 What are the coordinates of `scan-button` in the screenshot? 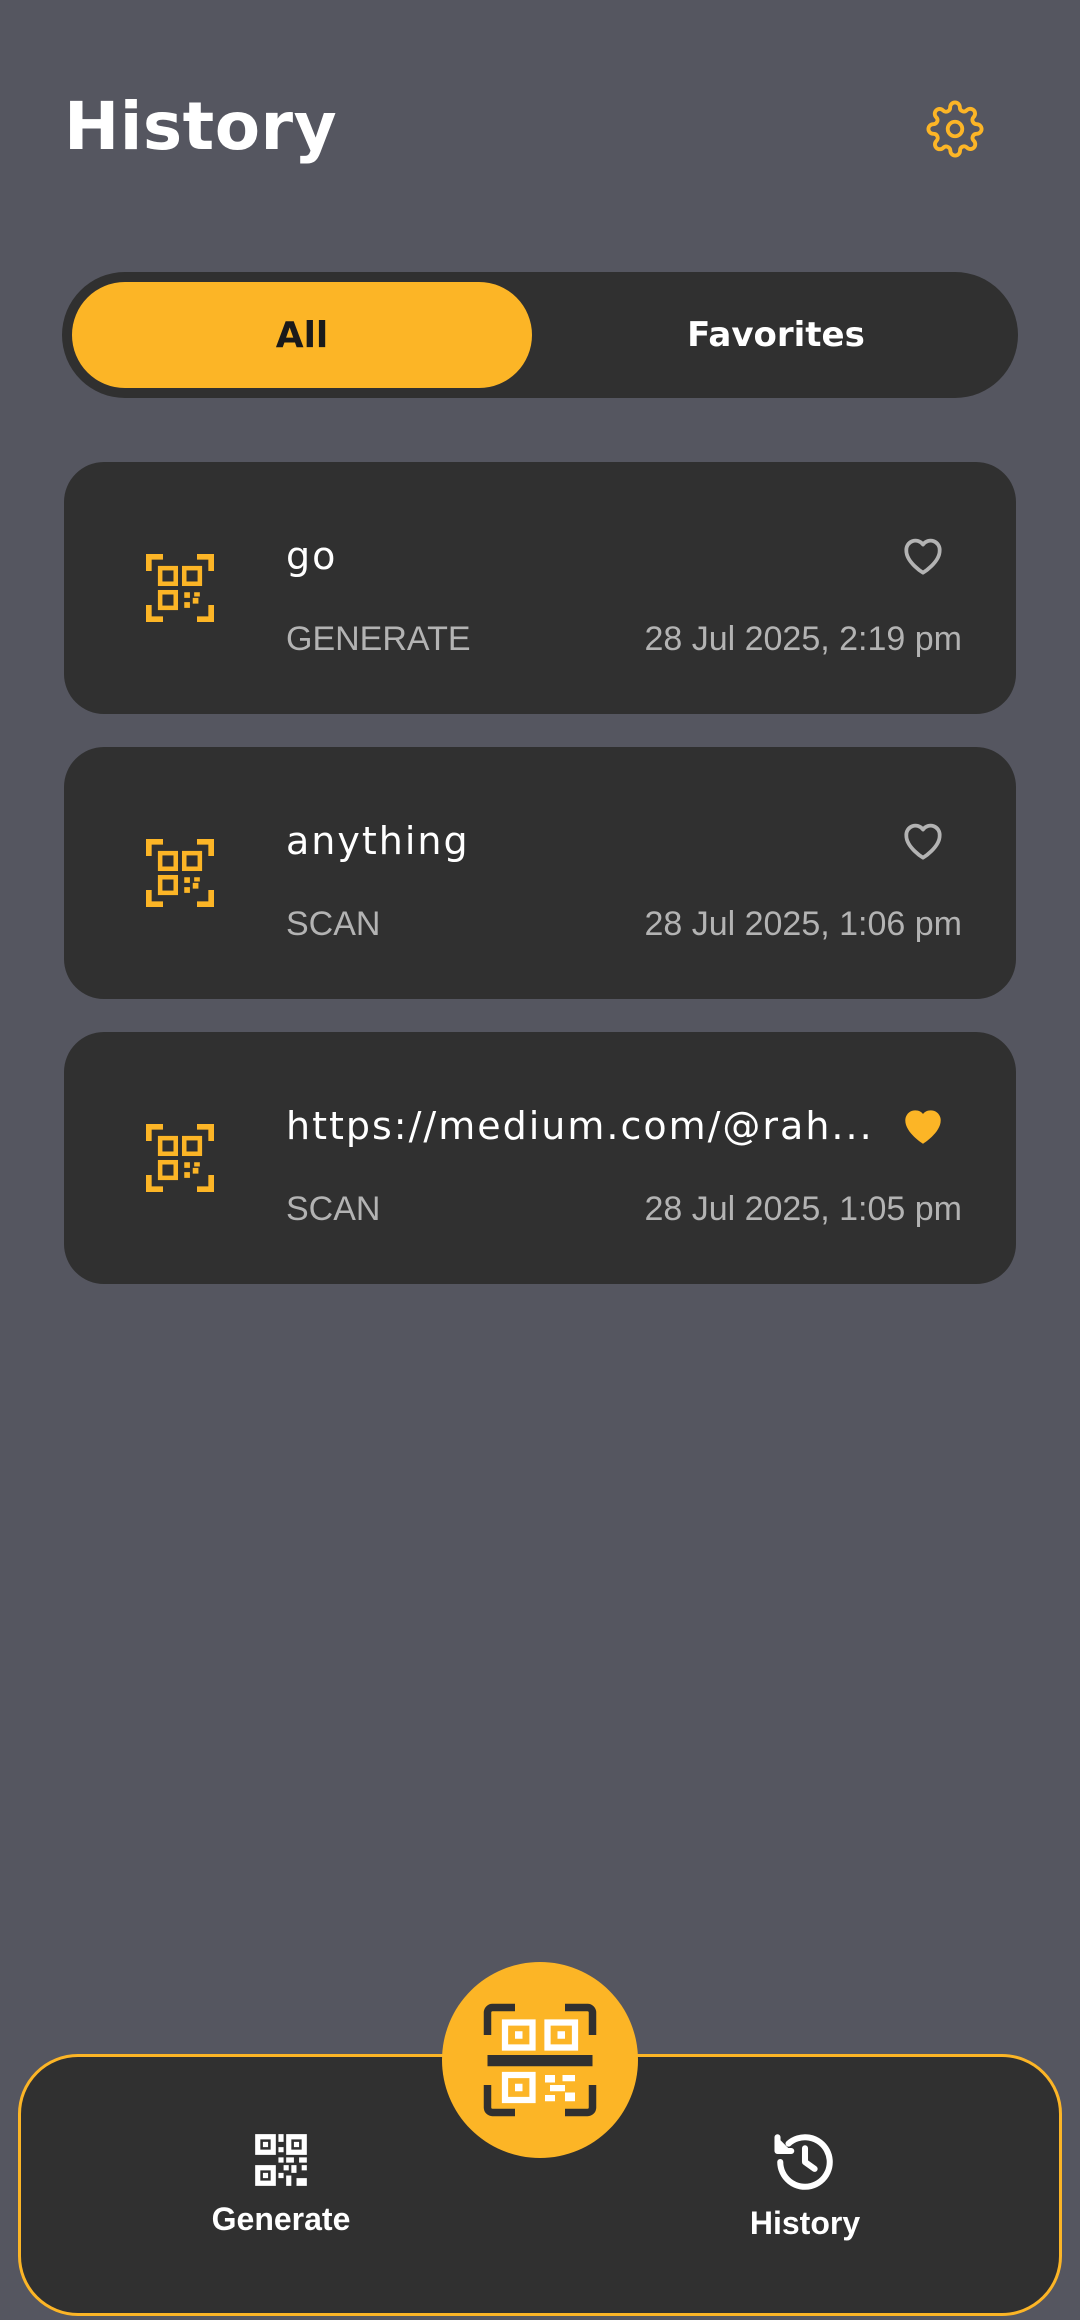 It's located at (540, 2060).